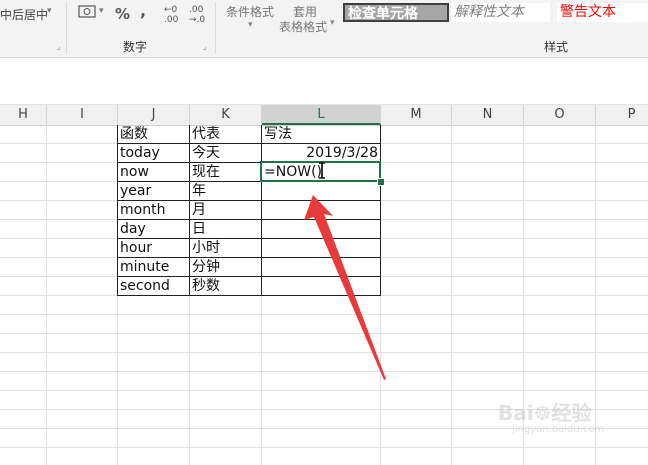 This screenshot has height=465, width=648. I want to click on cell-meaning: 日, so click(226, 229).